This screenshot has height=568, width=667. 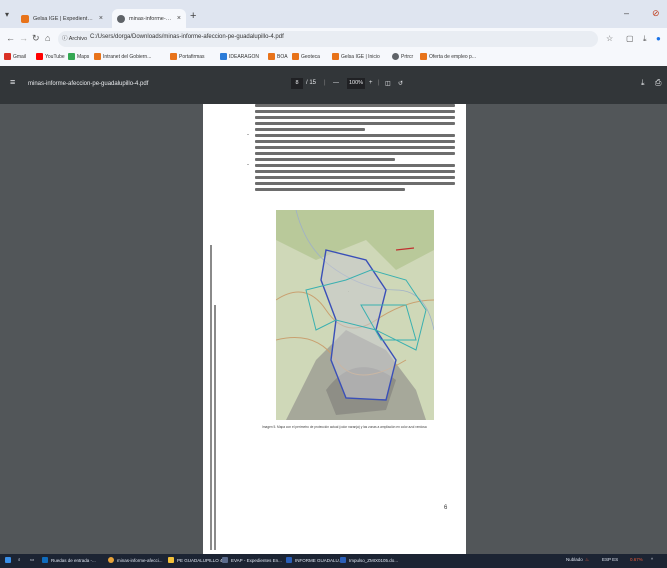 I want to click on tab-title: minas-informe-afeccion-pe-gu, so click(x=151, y=18).